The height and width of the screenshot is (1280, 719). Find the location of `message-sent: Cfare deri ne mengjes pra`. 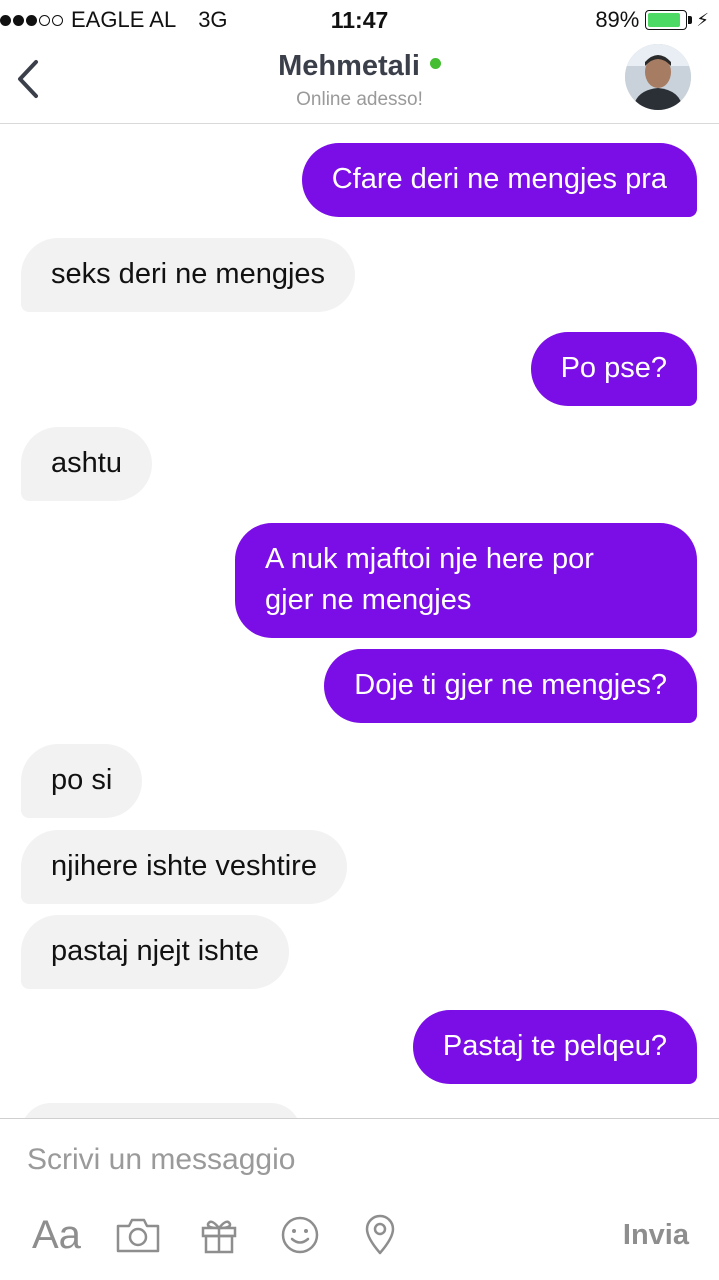

message-sent: Cfare deri ne mengjes pra is located at coordinates (499, 180).